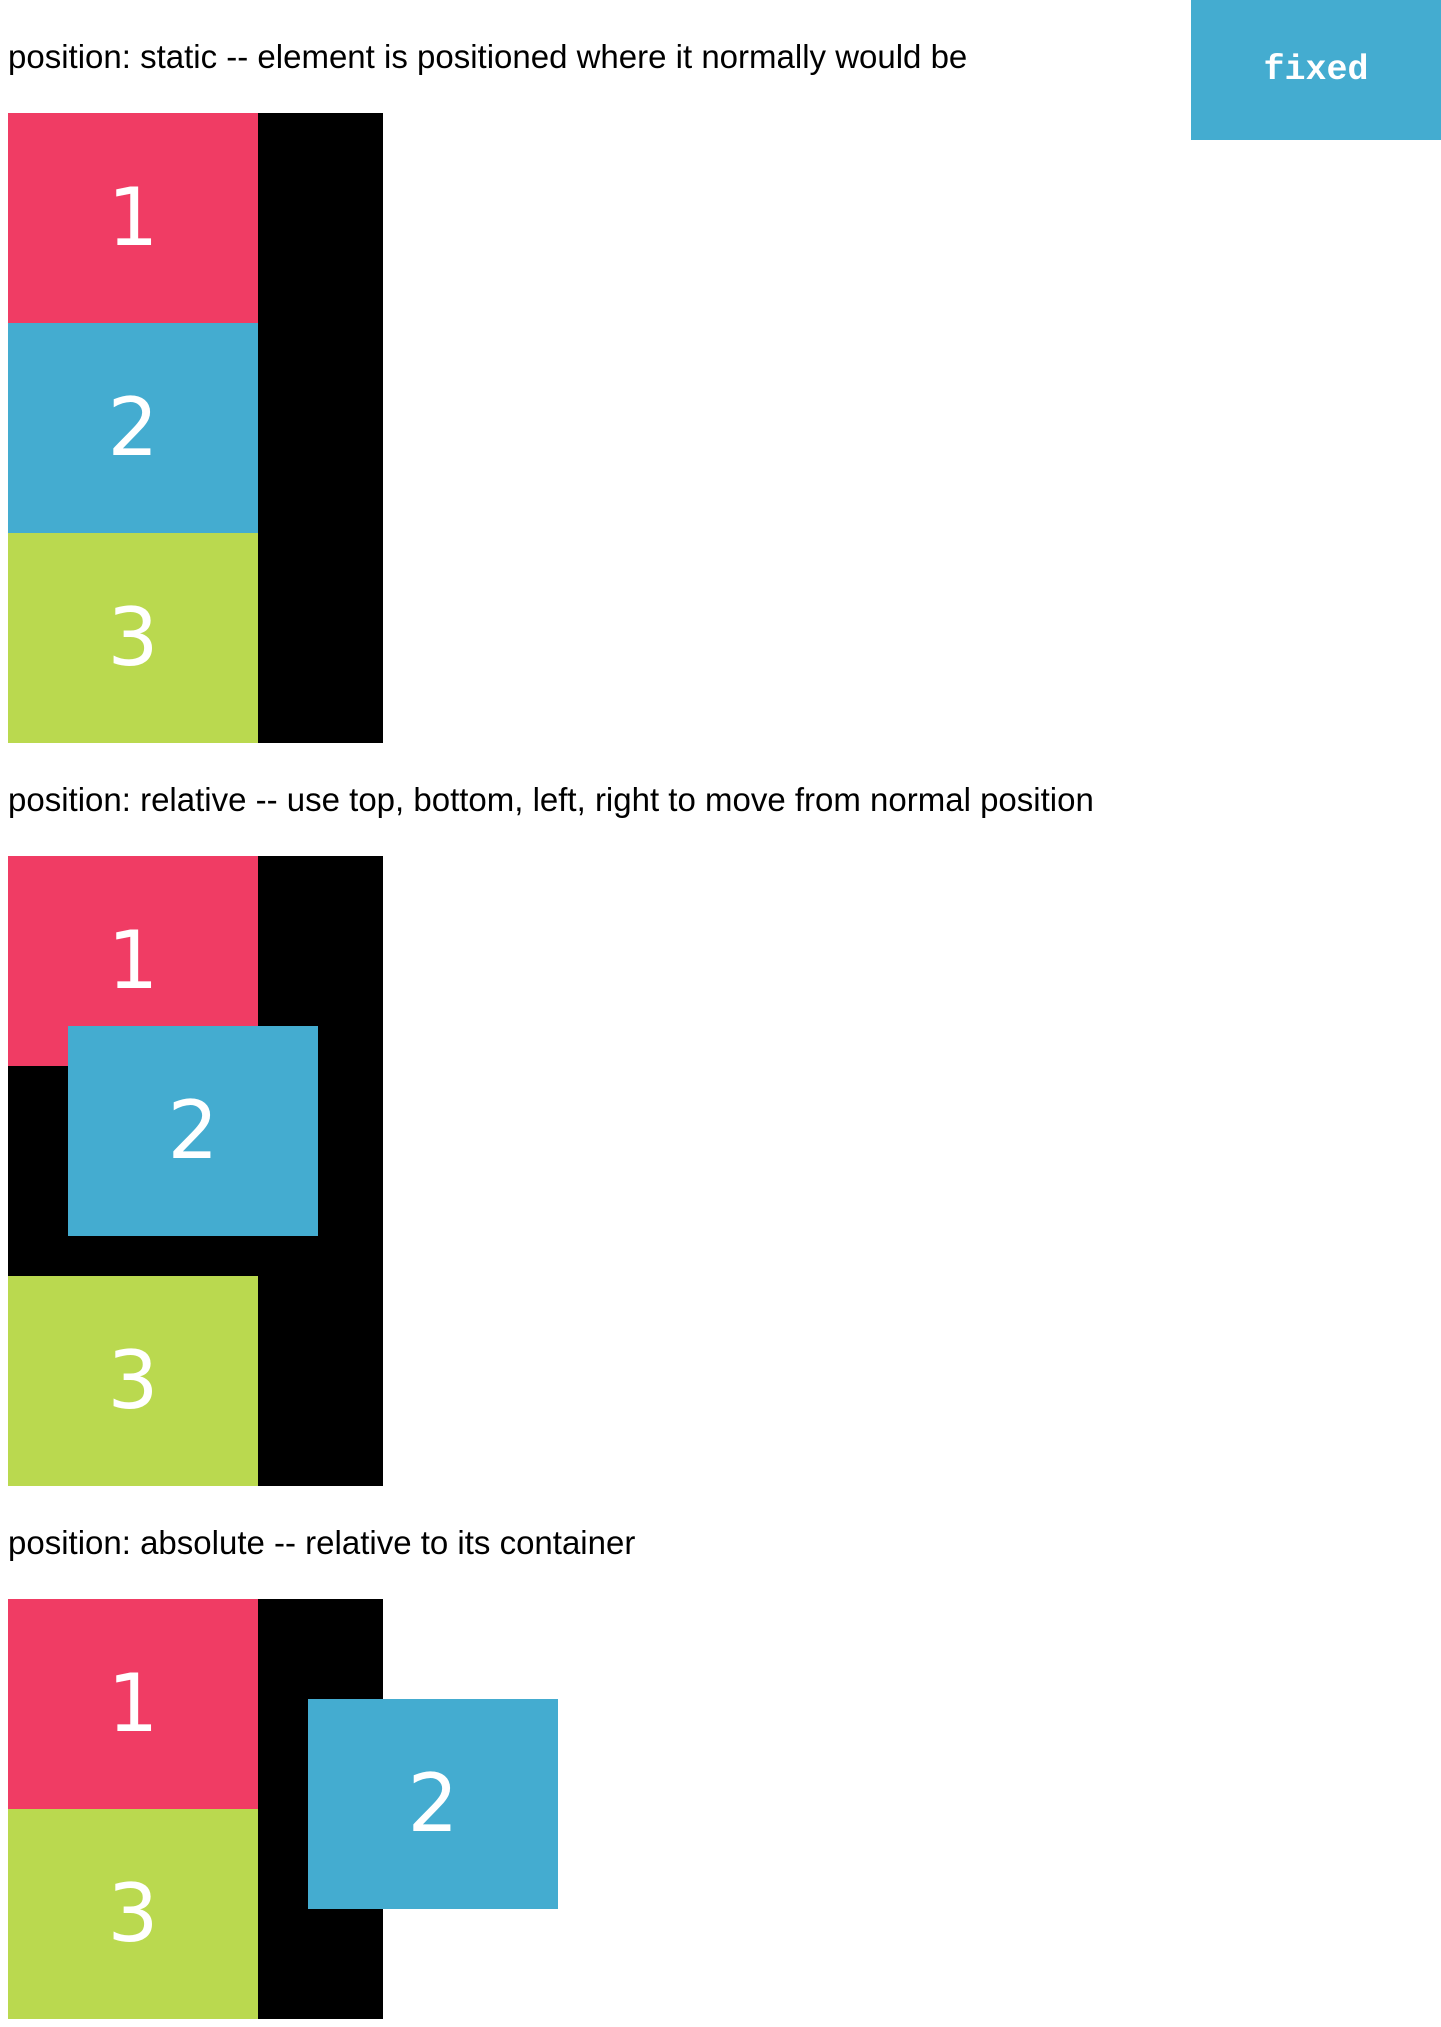 The width and height of the screenshot is (1441, 2027). I want to click on static-box-3: 3, so click(133, 638).